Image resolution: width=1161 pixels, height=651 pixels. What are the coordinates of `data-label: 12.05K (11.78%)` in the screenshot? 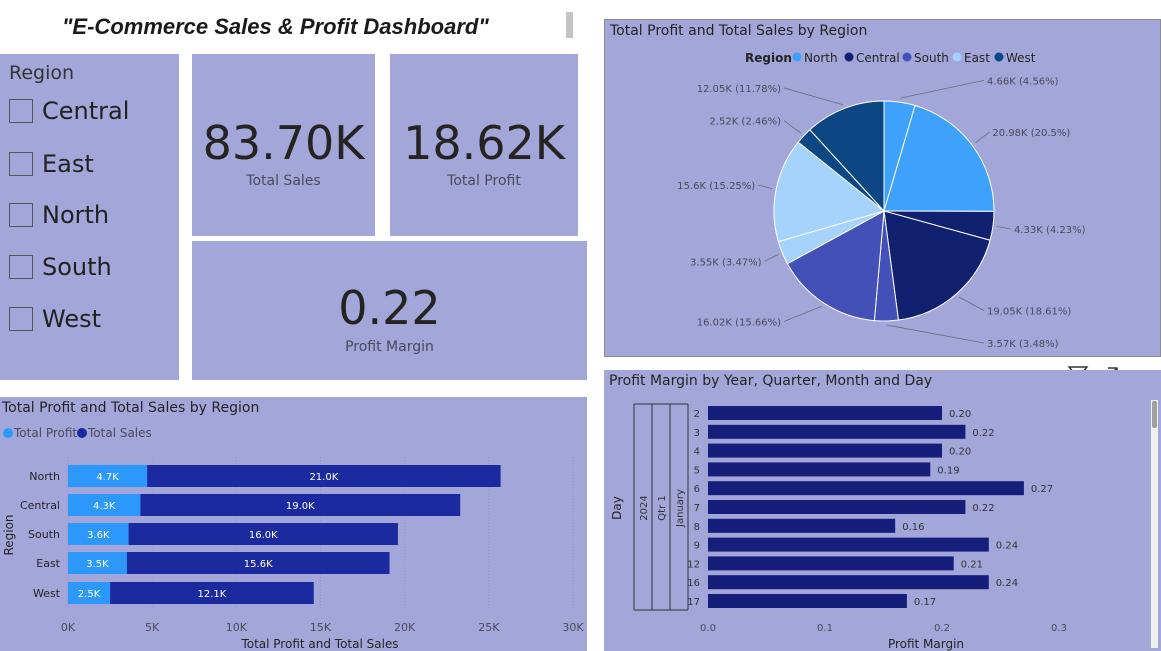 It's located at (739, 89).